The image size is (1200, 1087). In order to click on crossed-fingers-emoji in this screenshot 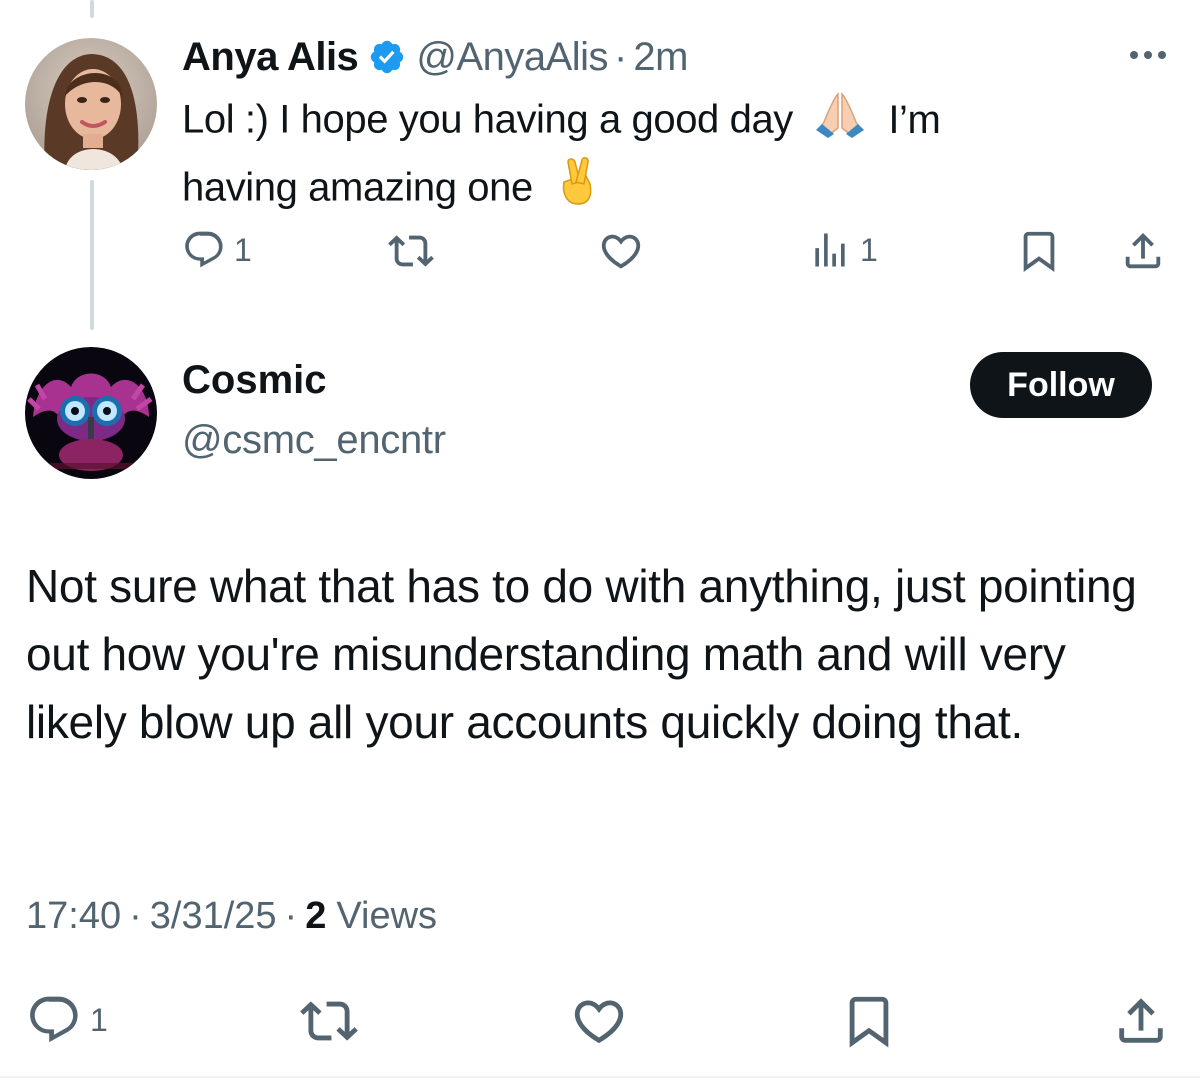, I will do `click(577, 190)`.